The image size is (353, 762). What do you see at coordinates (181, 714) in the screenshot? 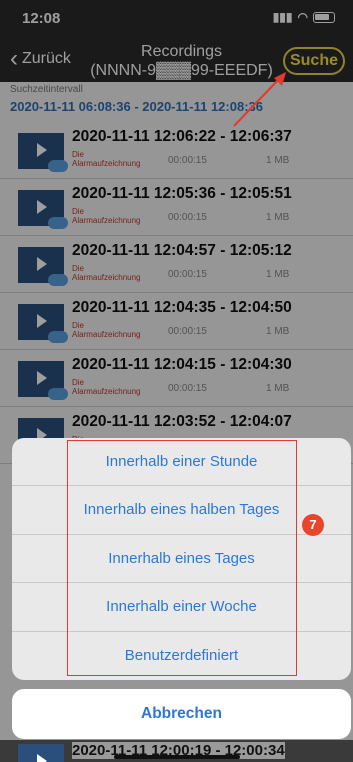
I see `cancel-button: Abbrechen` at bounding box center [181, 714].